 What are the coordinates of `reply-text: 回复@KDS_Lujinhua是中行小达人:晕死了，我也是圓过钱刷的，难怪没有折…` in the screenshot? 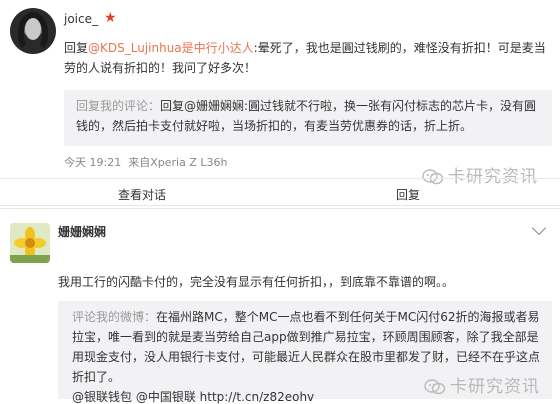 It's located at (308, 58).